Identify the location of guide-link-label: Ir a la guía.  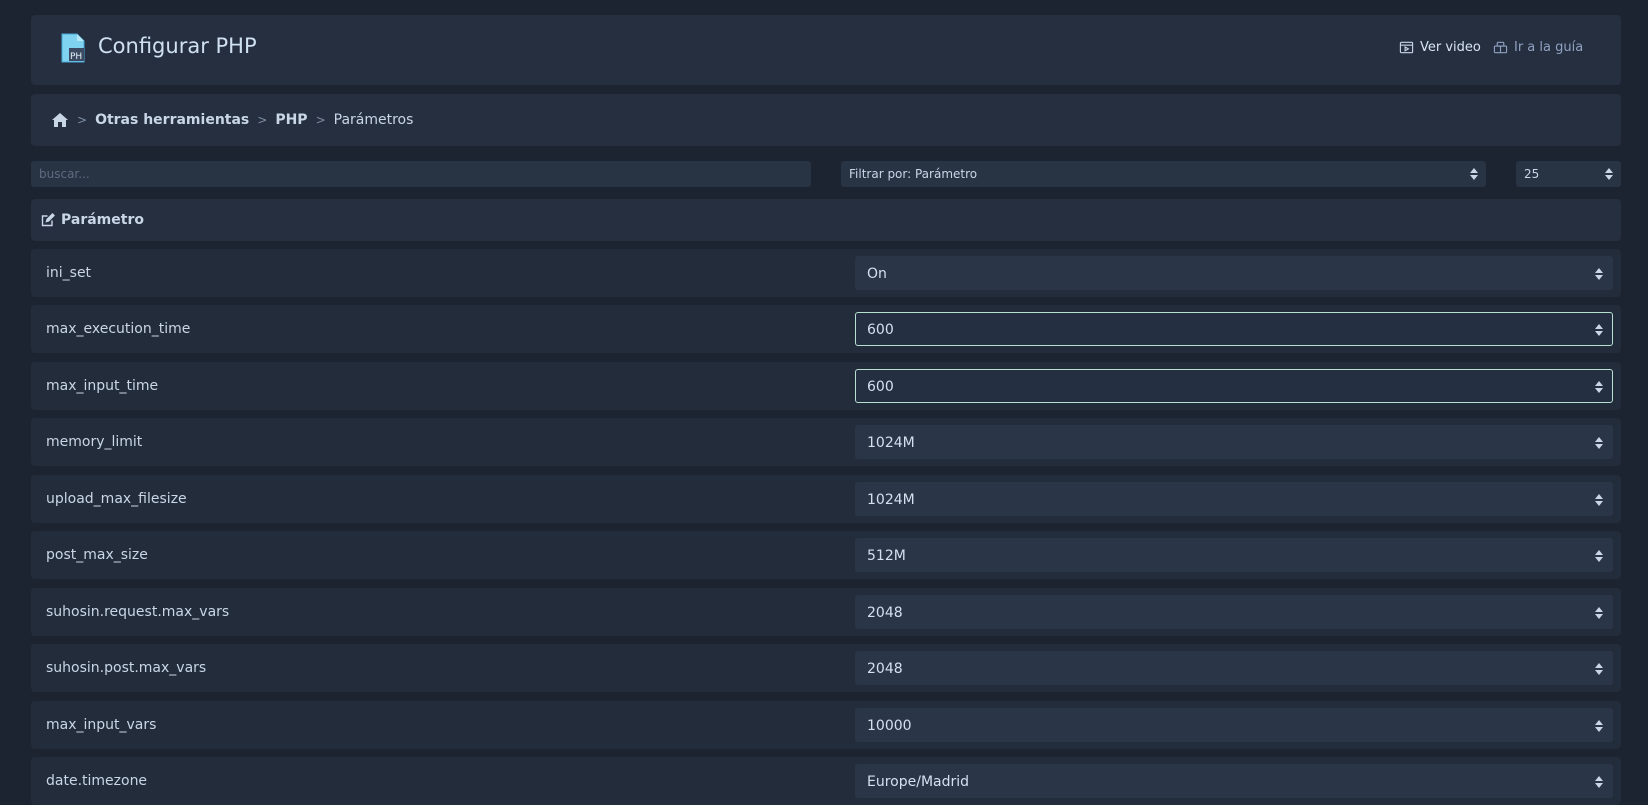
(1549, 47).